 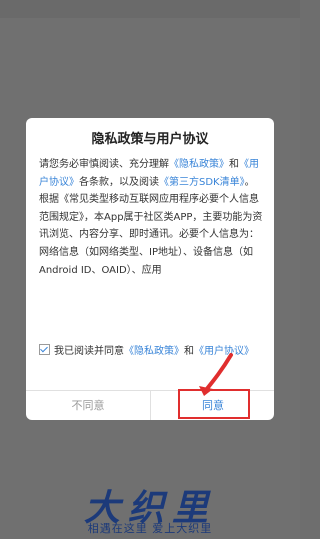 What do you see at coordinates (88, 405) in the screenshot?
I see `disagree-button: 不同意` at bounding box center [88, 405].